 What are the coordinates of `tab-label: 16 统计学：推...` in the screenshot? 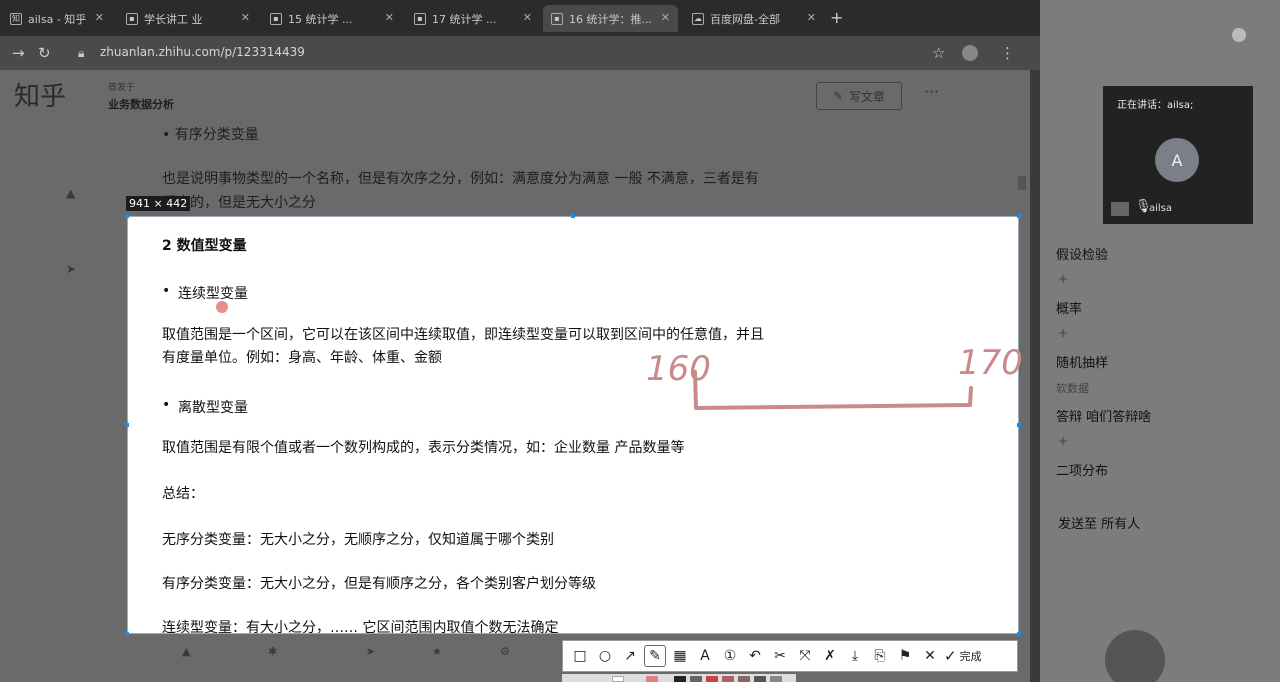 It's located at (610, 19).